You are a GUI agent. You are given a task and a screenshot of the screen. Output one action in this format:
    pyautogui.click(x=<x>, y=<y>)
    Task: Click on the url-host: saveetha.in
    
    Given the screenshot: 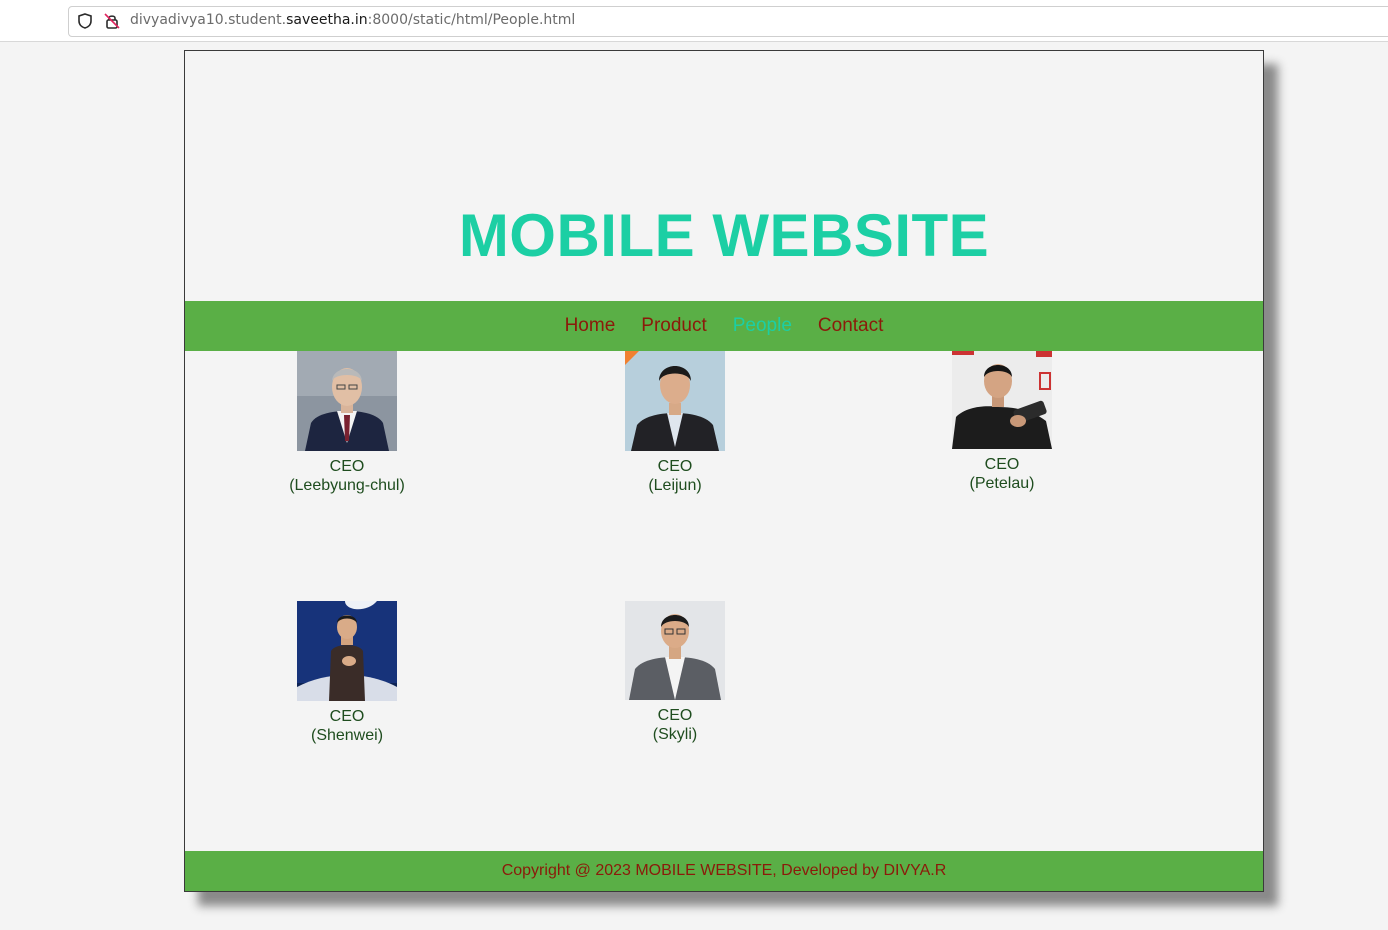 What is the action you would take?
    pyautogui.click(x=327, y=20)
    